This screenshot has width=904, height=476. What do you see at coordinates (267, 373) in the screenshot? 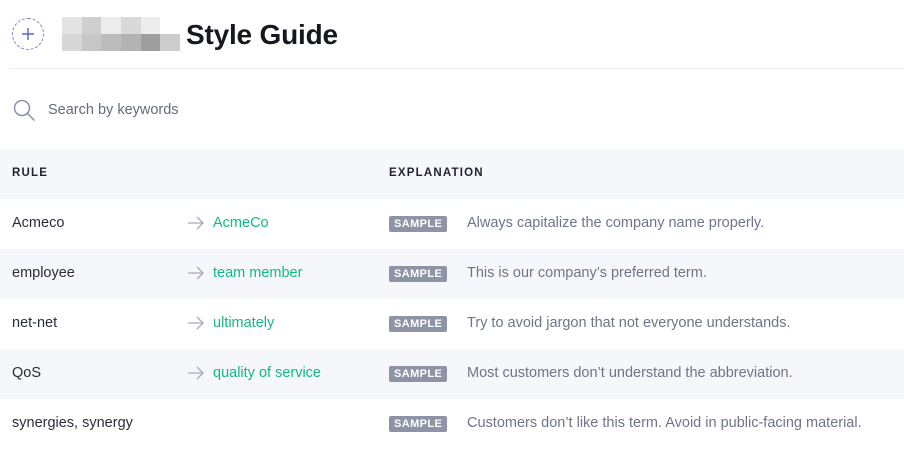
I see `replacement-term: quality of service` at bounding box center [267, 373].